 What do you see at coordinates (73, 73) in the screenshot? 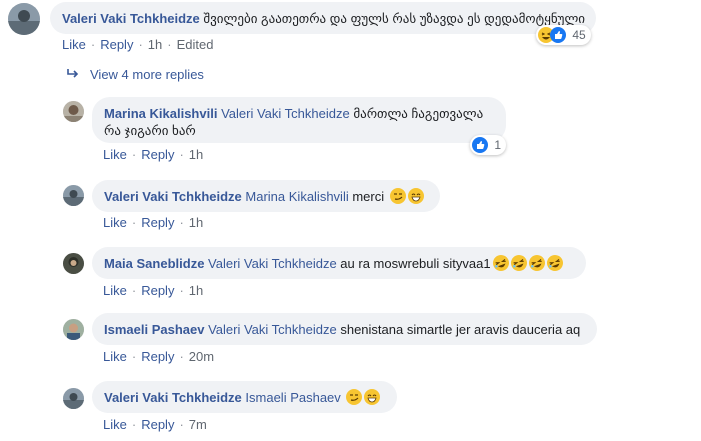
I see `reply-arrow-icon` at bounding box center [73, 73].